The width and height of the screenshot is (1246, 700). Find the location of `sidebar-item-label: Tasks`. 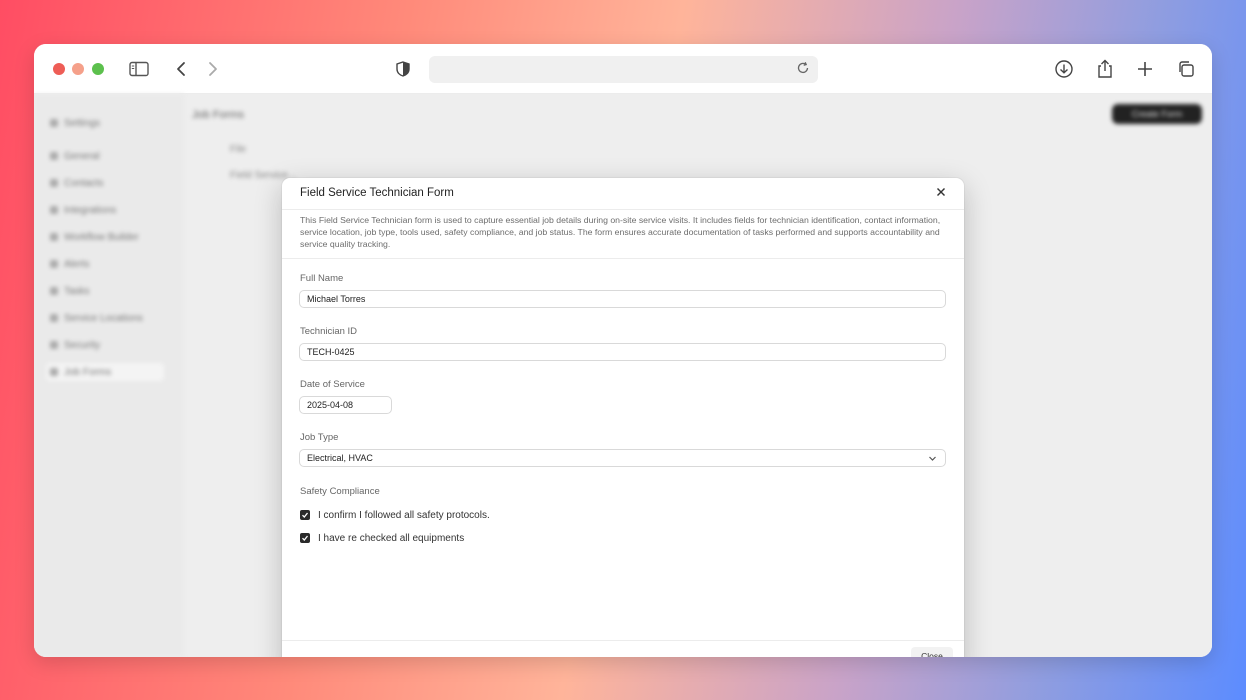

sidebar-item-label: Tasks is located at coordinates (77, 291).